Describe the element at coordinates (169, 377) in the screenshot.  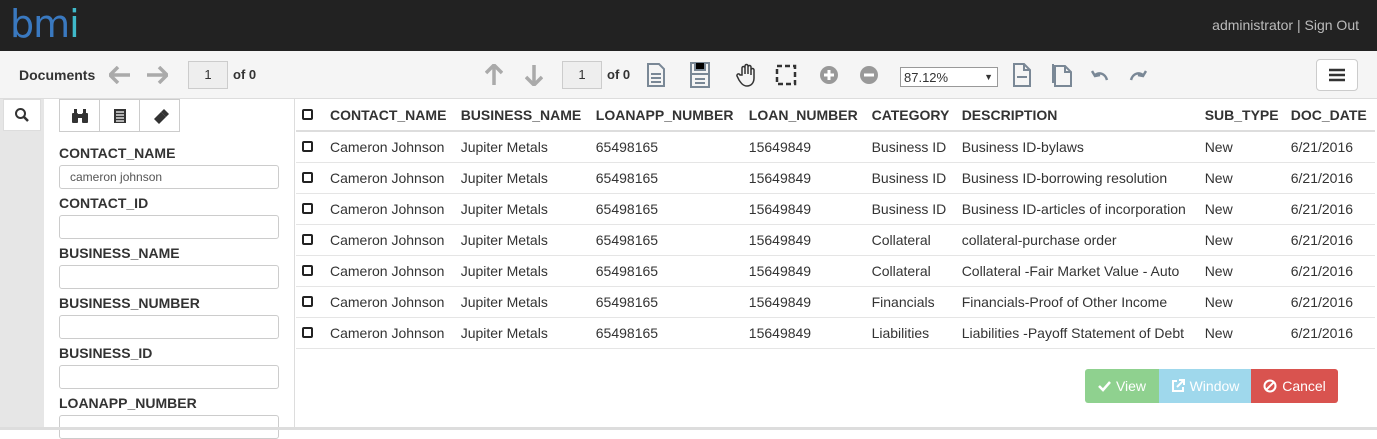
I see `business-id-input` at that location.